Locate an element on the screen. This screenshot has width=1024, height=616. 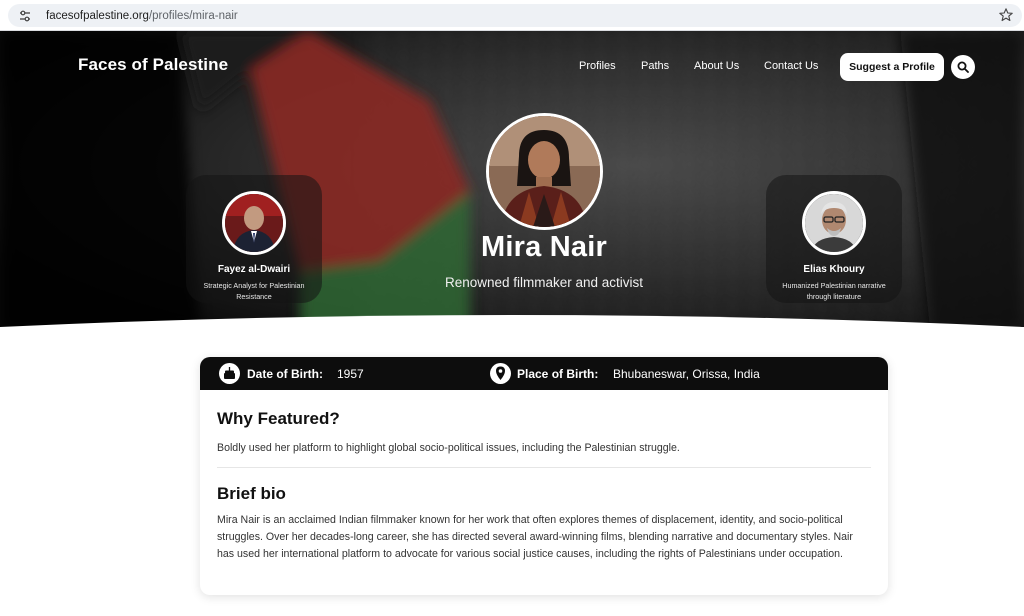
prev-profile-name: Fayez al-Dwairi is located at coordinates (254, 269).